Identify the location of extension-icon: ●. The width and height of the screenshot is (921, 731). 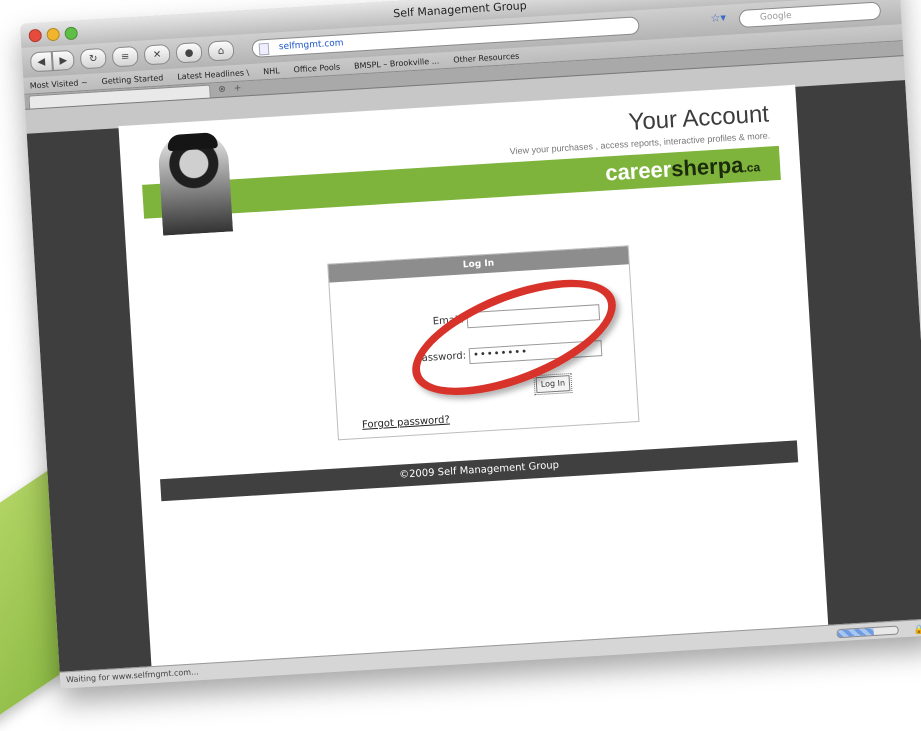
(189, 52).